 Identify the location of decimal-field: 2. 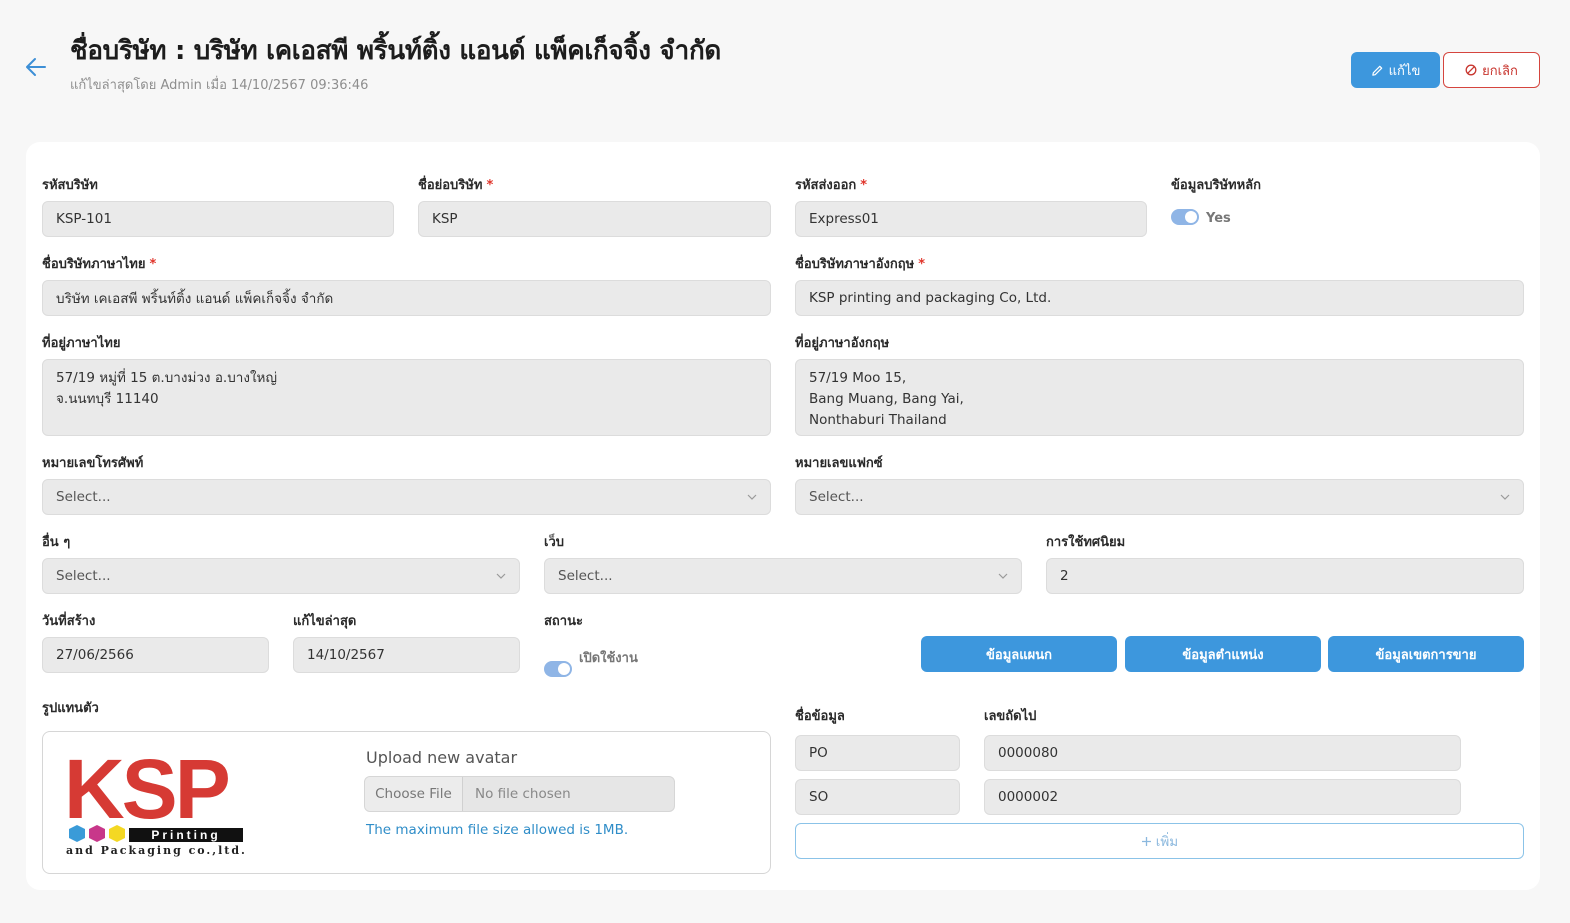
(1285, 576).